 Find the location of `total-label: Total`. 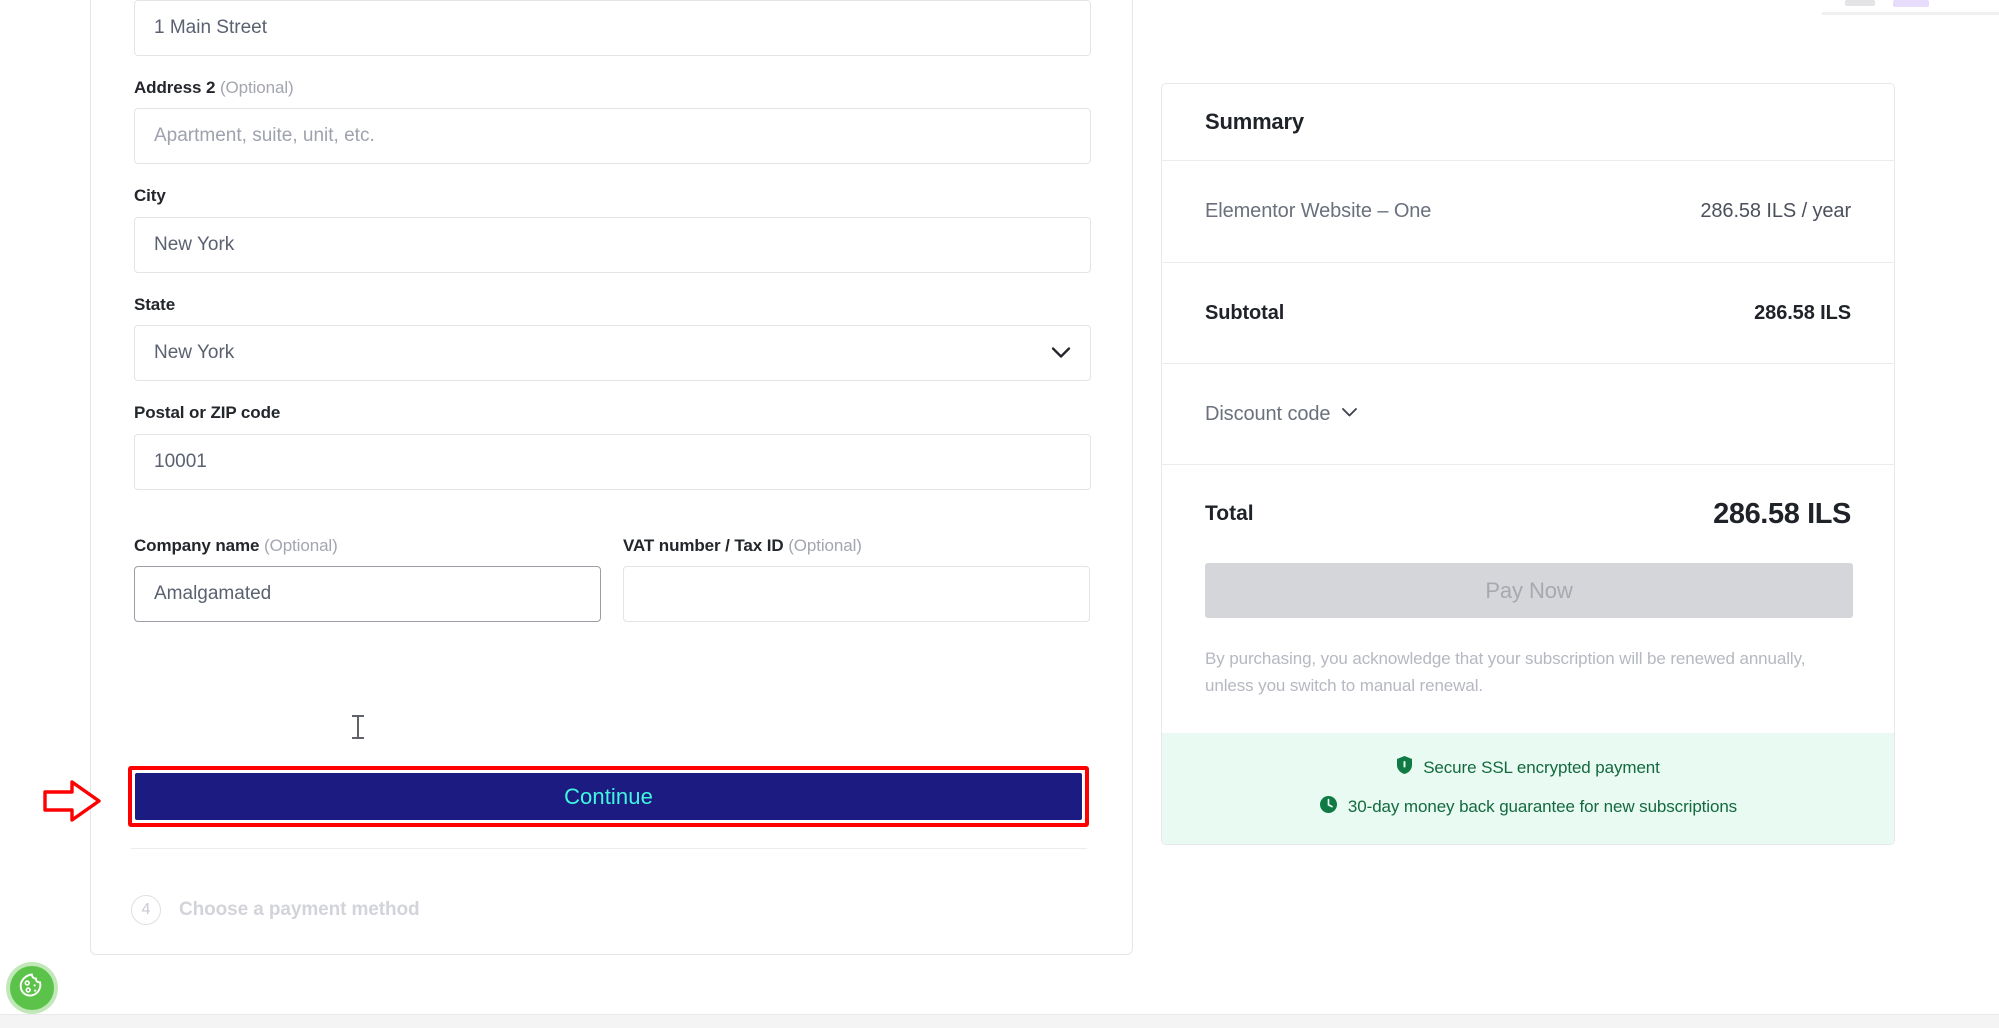

total-label: Total is located at coordinates (1229, 513).